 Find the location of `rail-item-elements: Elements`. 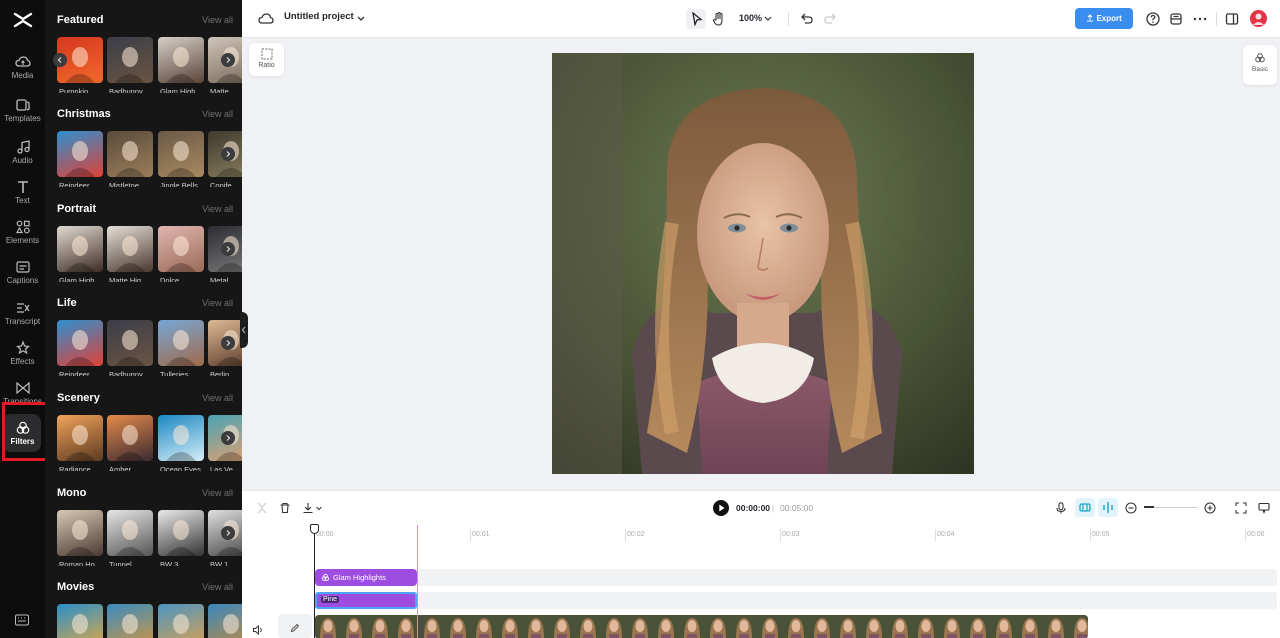

rail-item-elements: Elements is located at coordinates (22, 236).